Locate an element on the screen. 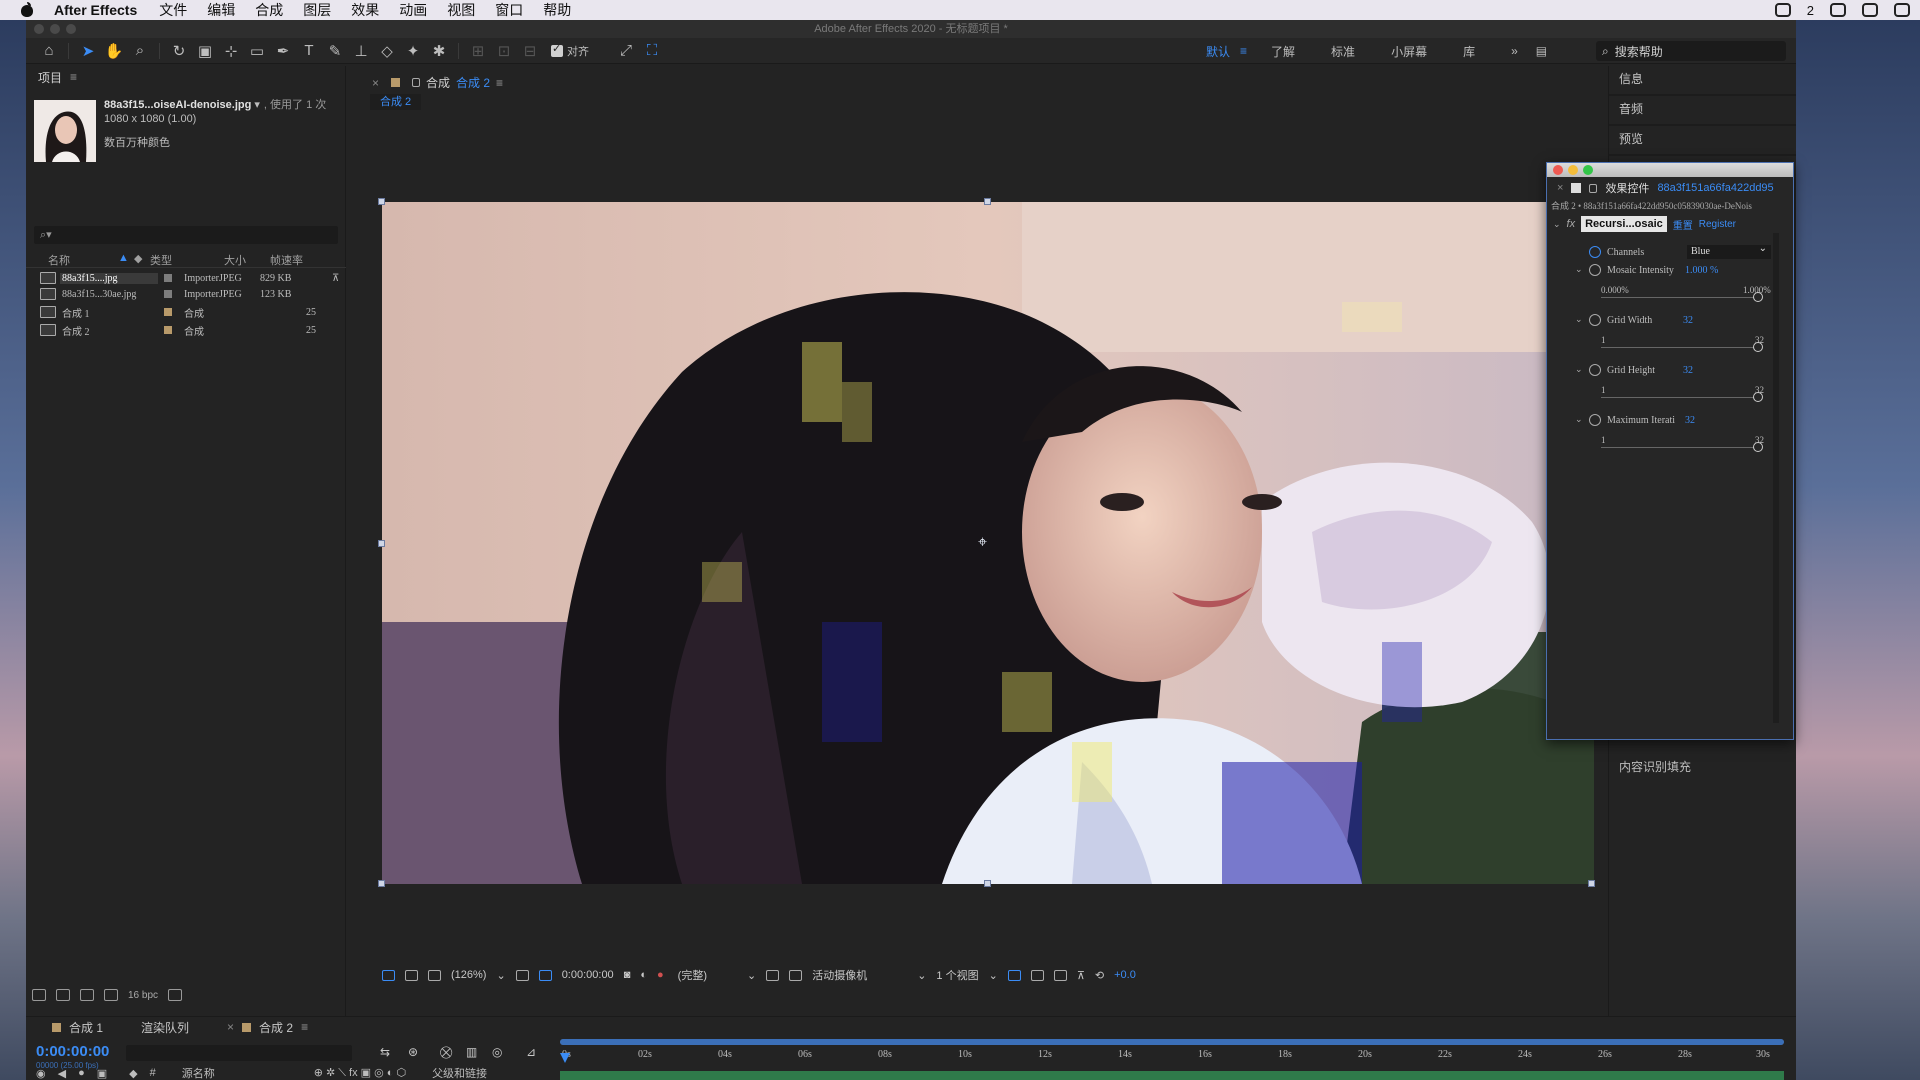  visibility-icon: ◉ is located at coordinates (41, 1073).